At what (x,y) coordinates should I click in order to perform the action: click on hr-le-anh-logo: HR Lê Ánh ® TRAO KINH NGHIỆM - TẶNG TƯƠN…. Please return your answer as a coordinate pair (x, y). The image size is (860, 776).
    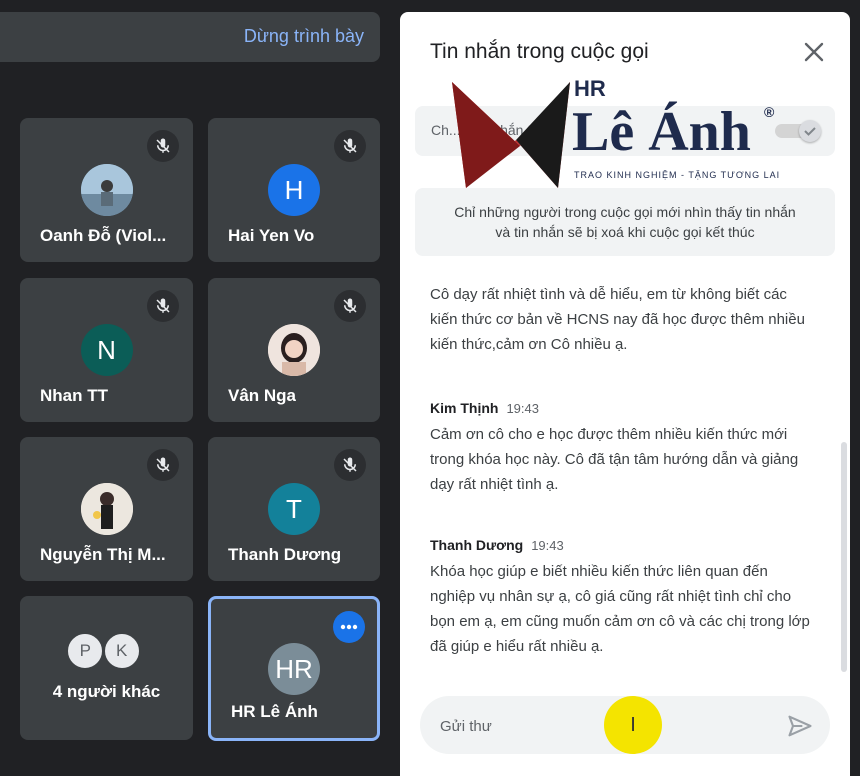
    Looking at the image, I should click on (609, 132).